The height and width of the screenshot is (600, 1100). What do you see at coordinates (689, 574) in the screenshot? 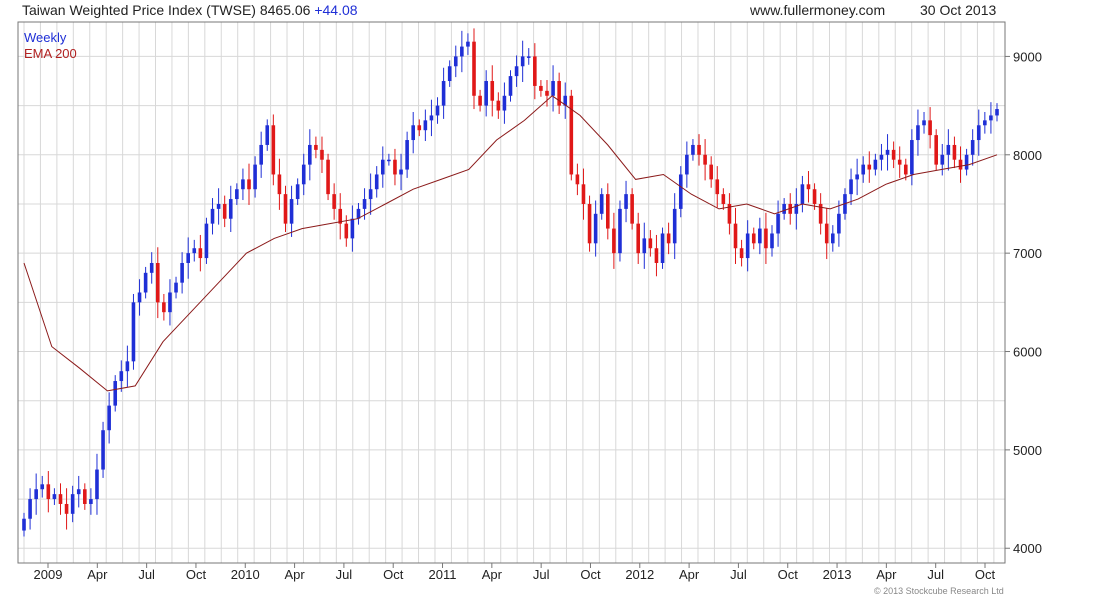
I see `x-tick-label: Apr` at bounding box center [689, 574].